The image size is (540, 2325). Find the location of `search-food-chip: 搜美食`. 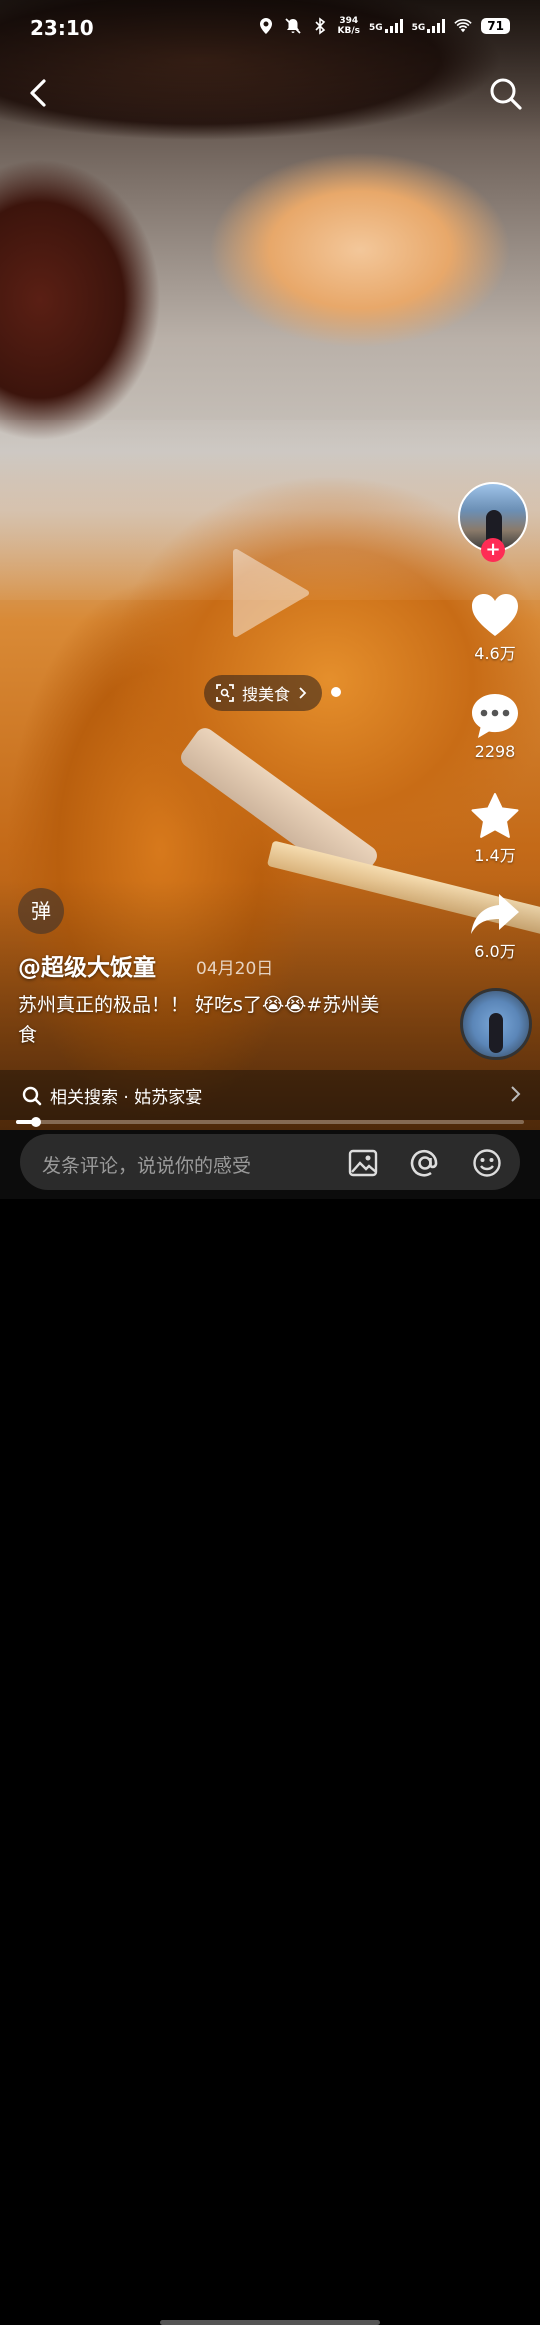

search-food-chip: 搜美食 is located at coordinates (263, 693).